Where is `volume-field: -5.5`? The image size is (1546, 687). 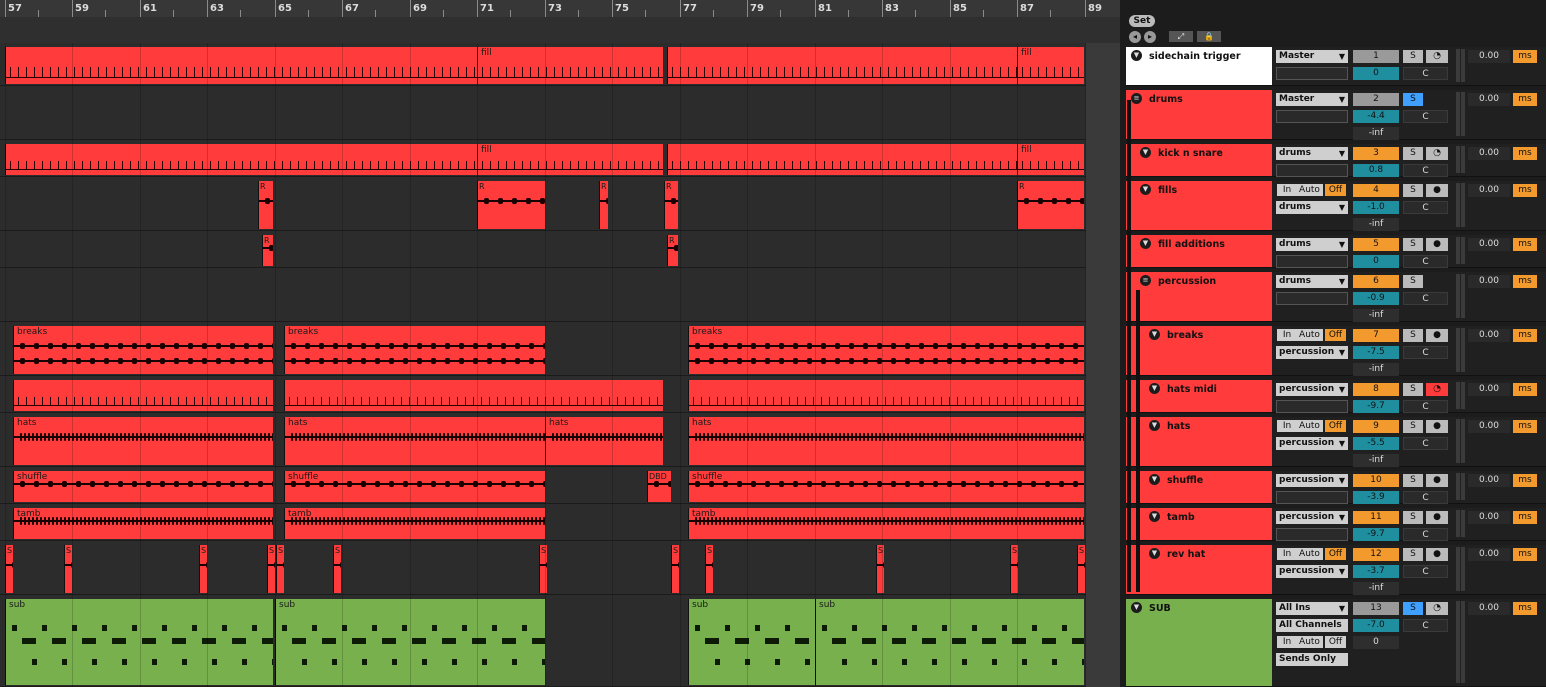 volume-field: -5.5 is located at coordinates (1376, 443).